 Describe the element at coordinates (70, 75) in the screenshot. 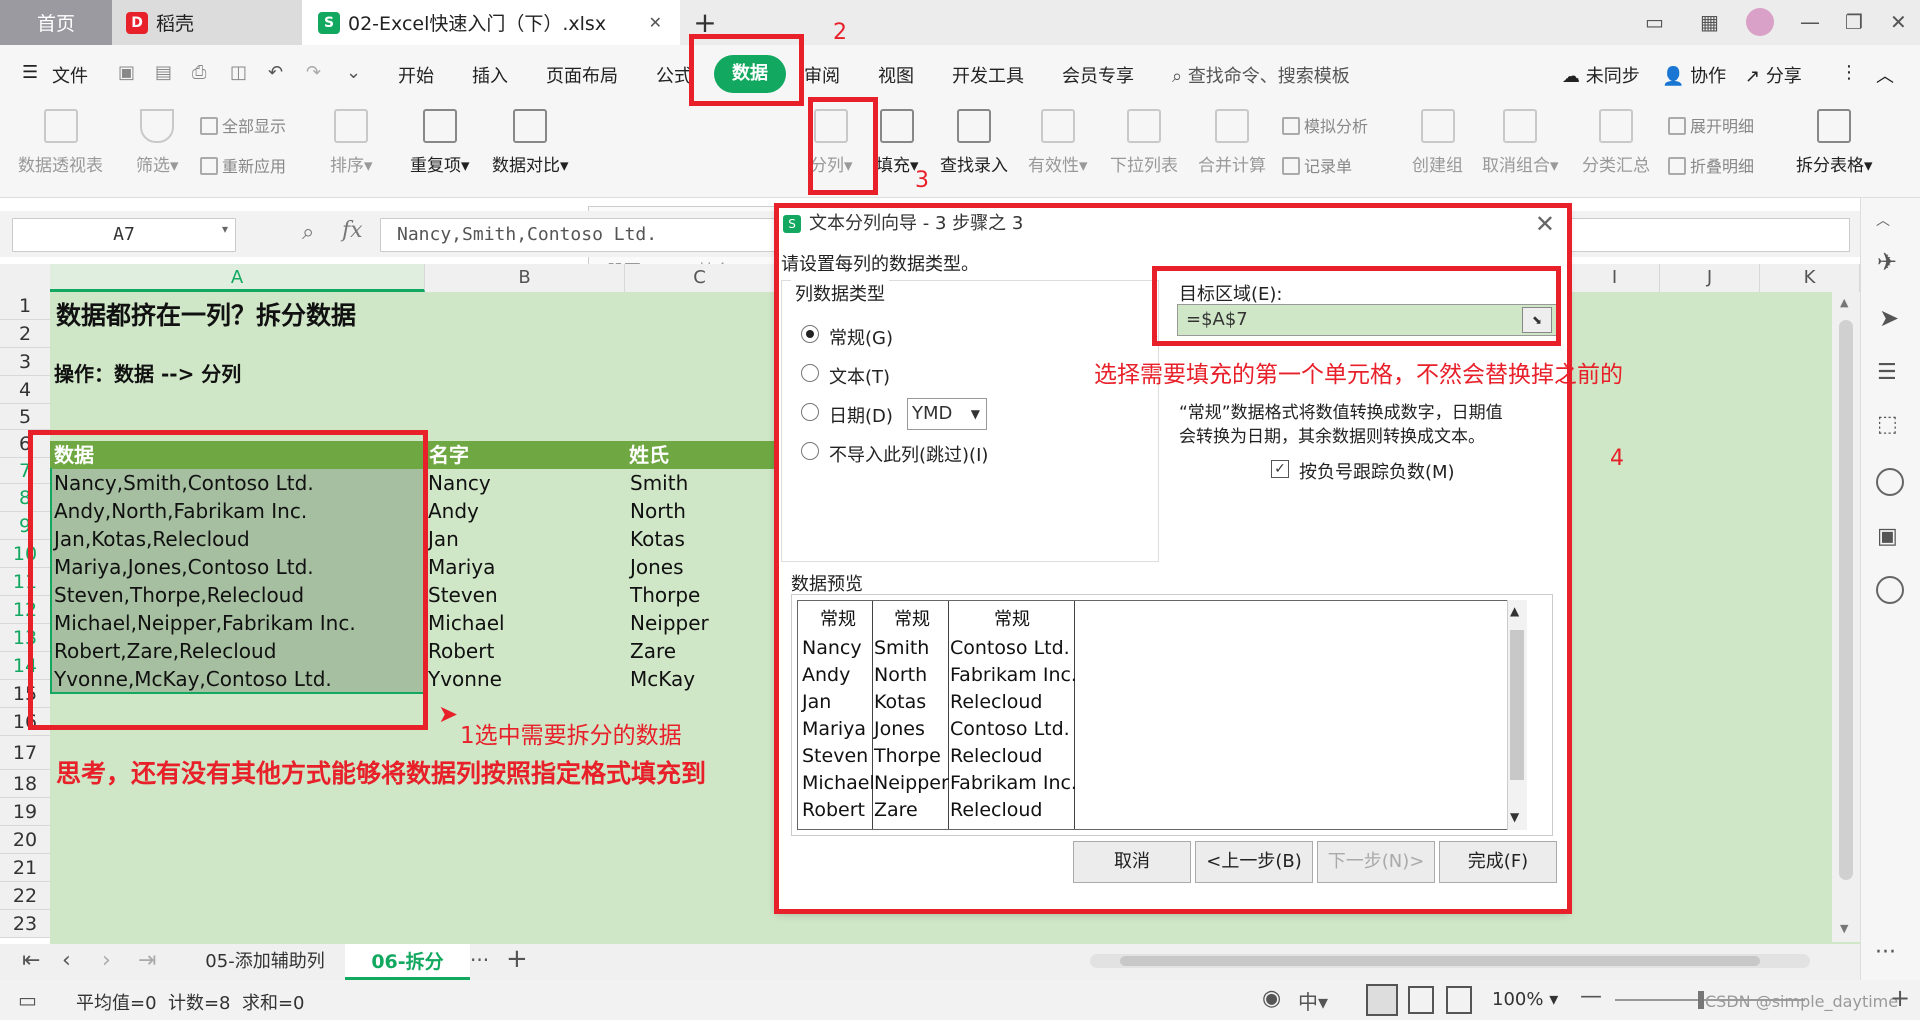

I see `menu-file: 文件` at that location.